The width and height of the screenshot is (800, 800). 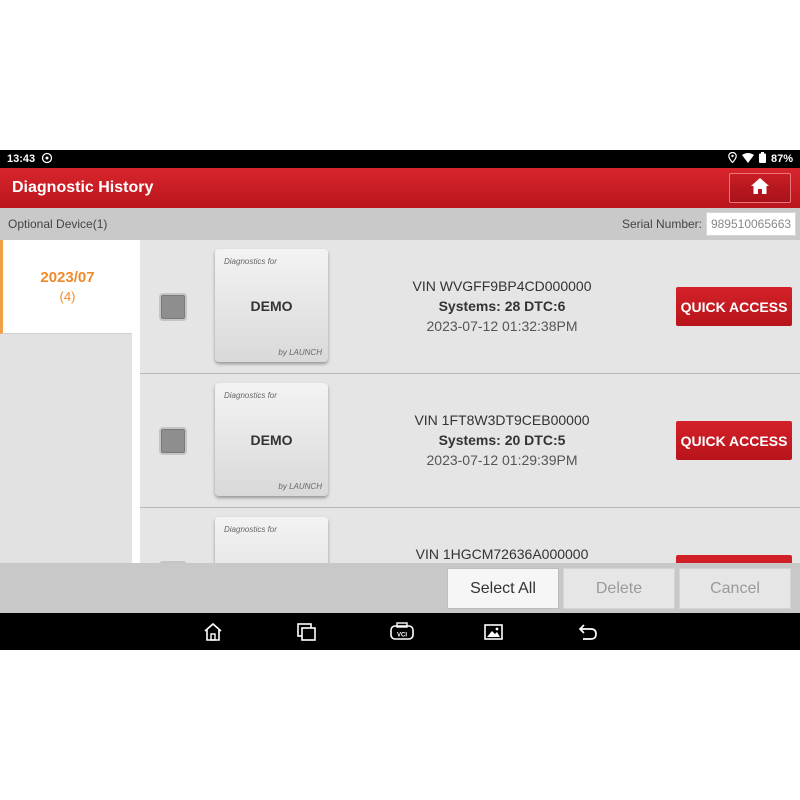 I want to click on record-vin: VIN 1HGCM72636A000000, so click(x=502, y=554).